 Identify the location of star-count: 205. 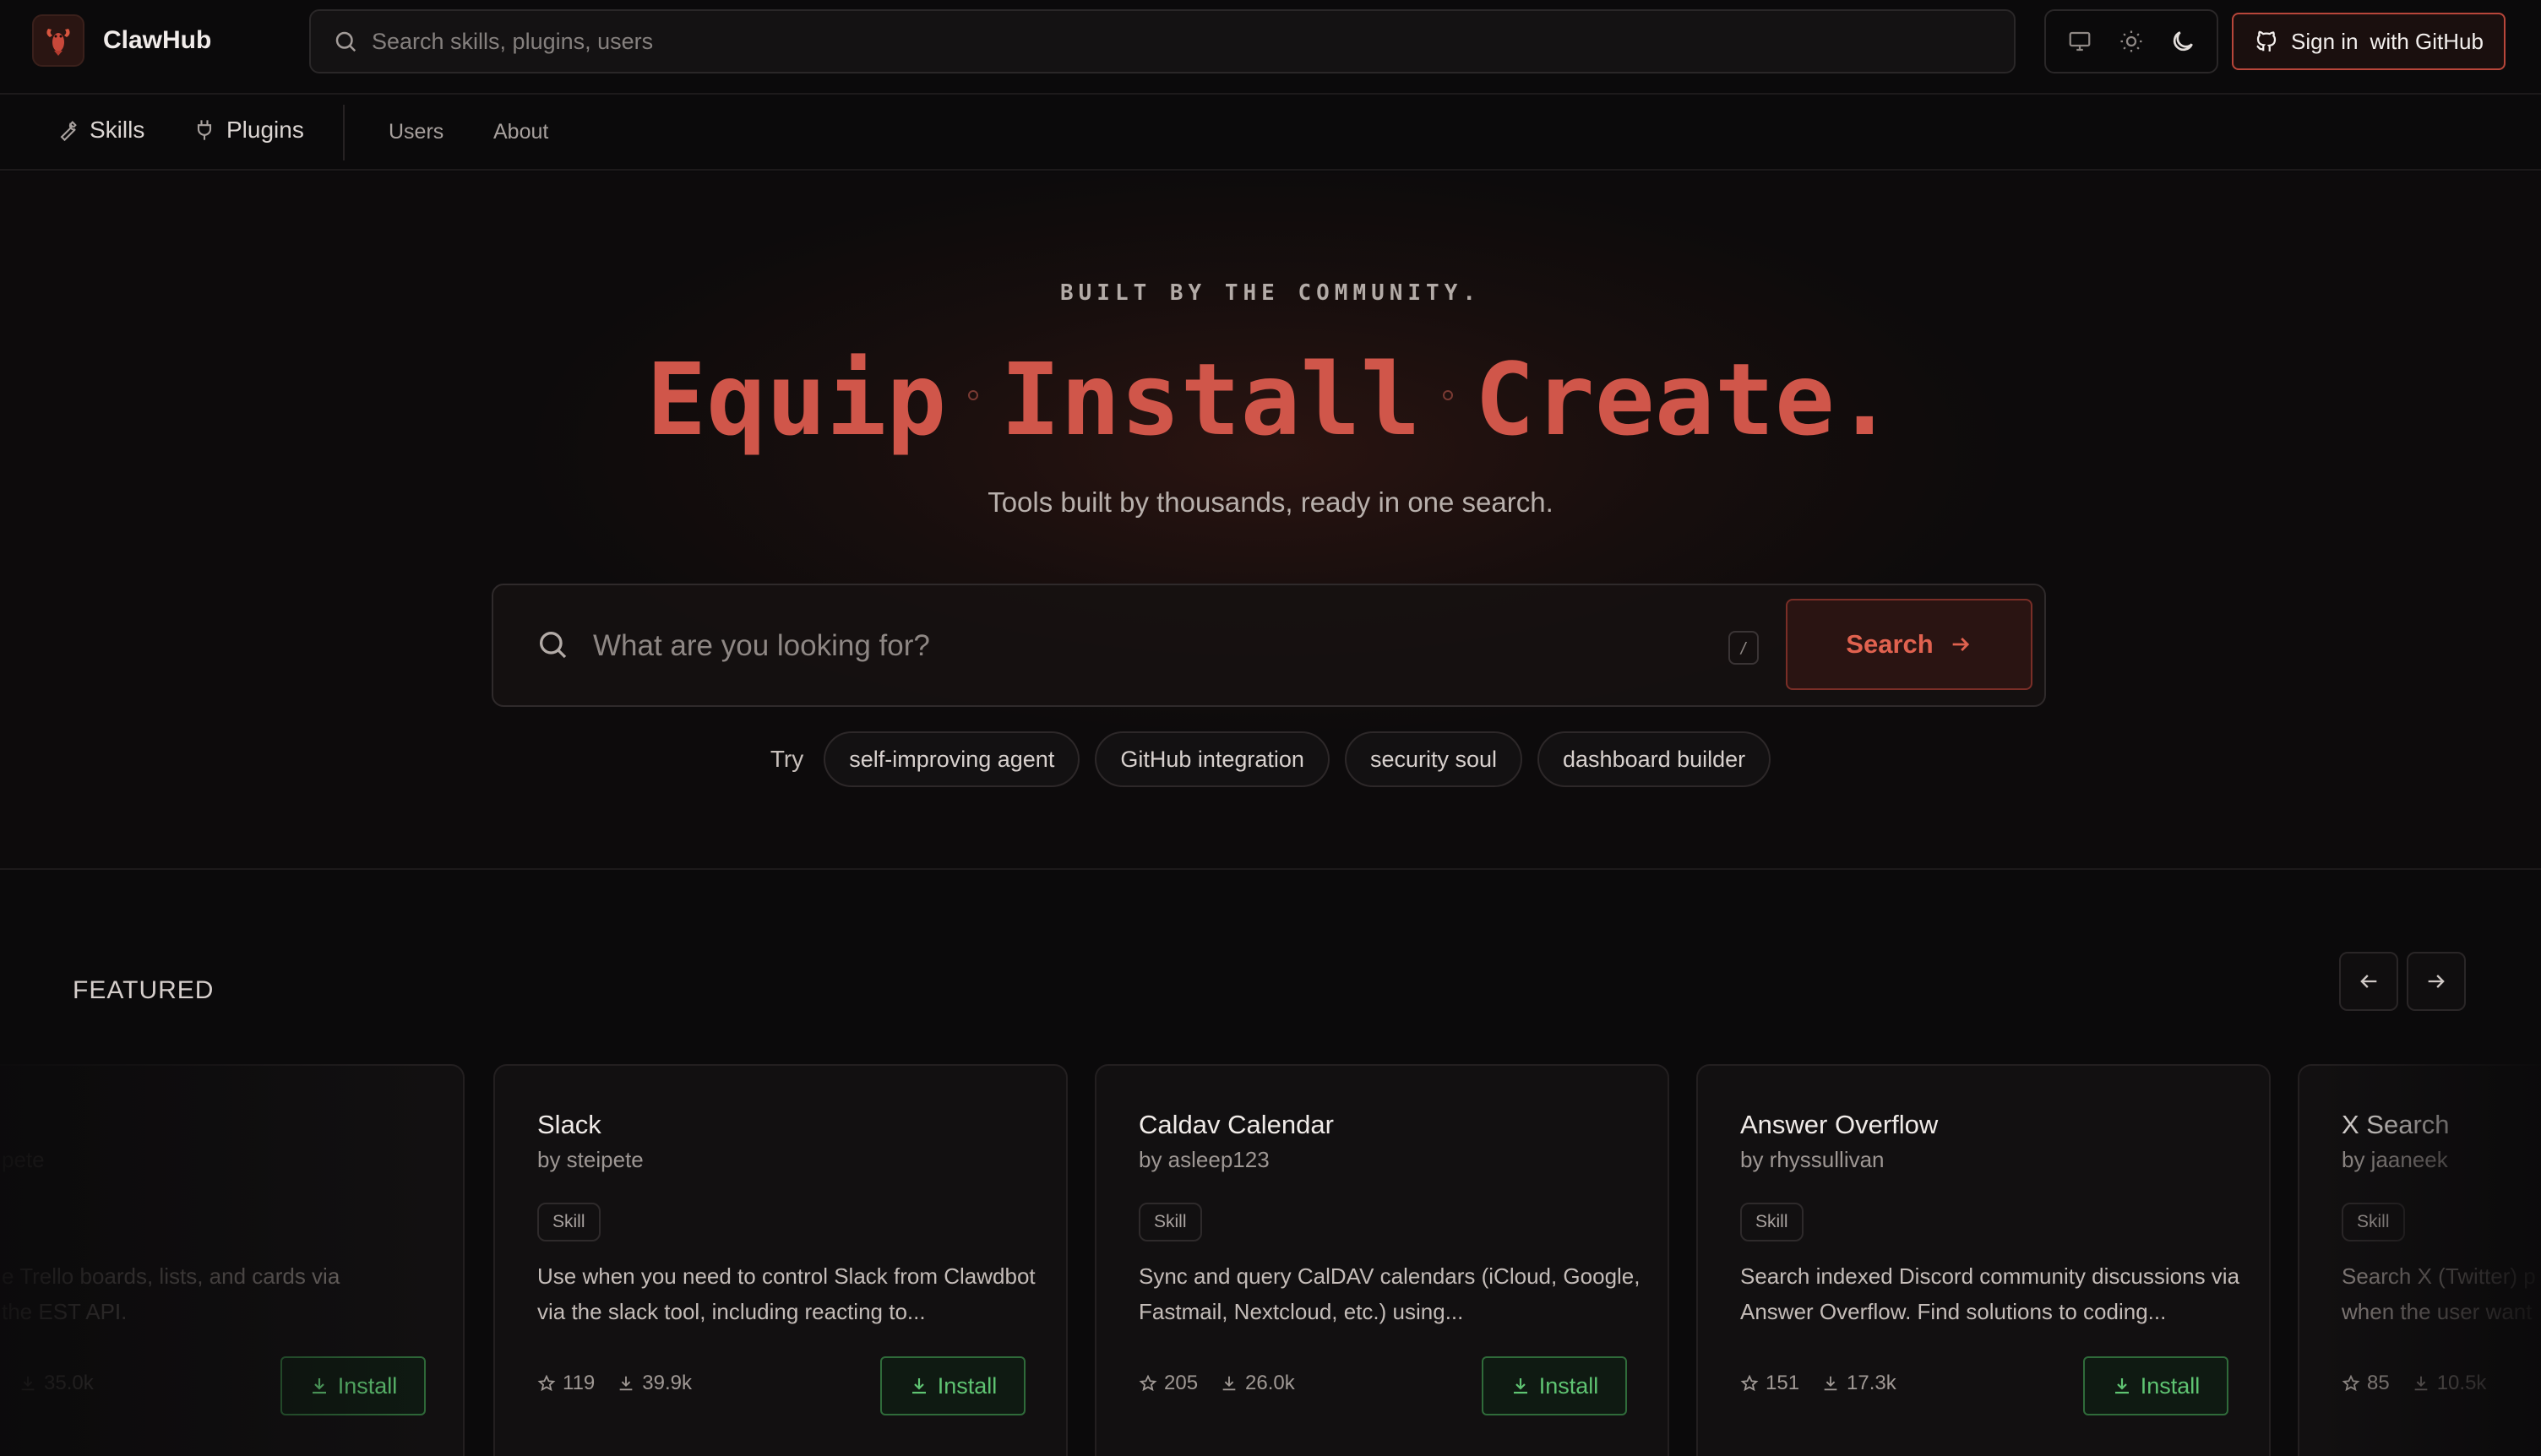
(1168, 1383).